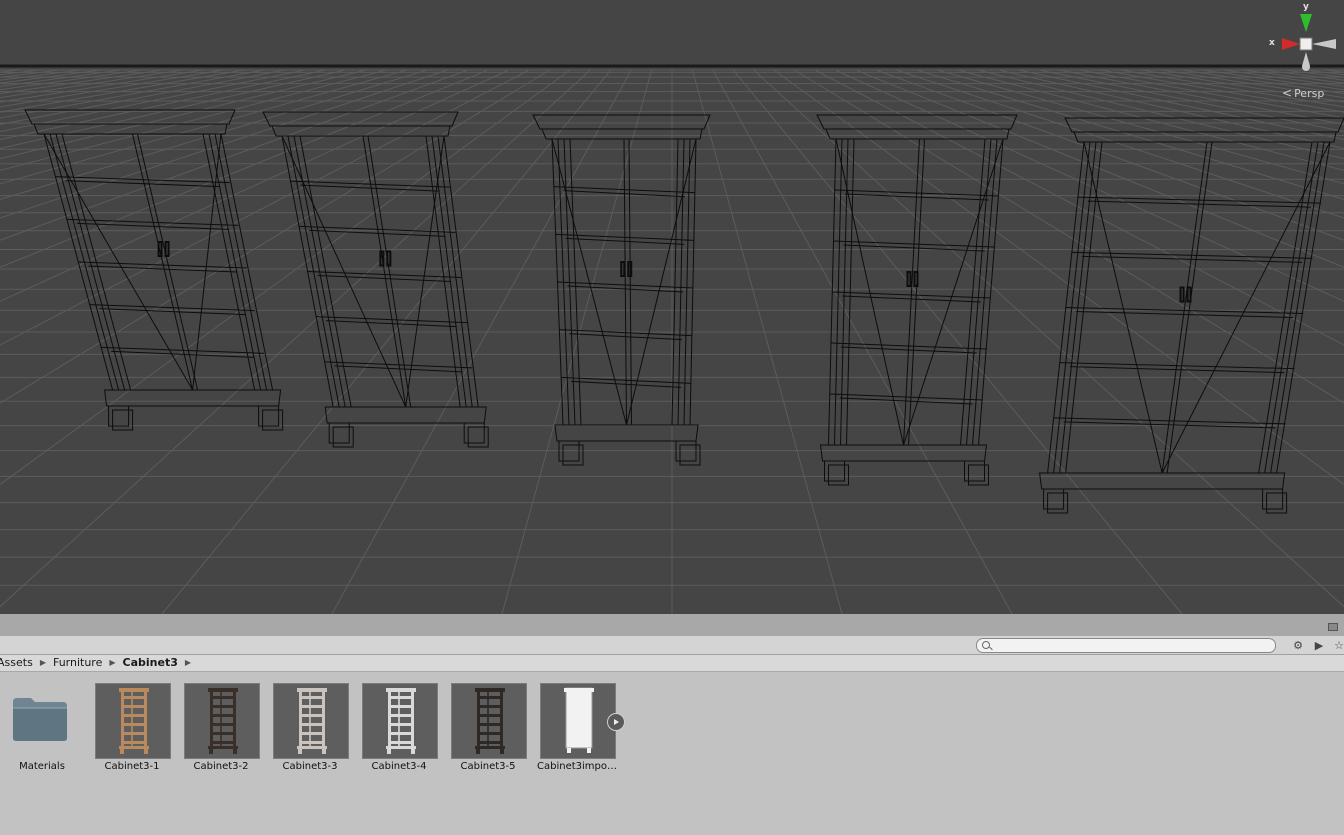  Describe the element at coordinates (221, 766) in the screenshot. I see `asset-label: Cabinet3-2` at that location.